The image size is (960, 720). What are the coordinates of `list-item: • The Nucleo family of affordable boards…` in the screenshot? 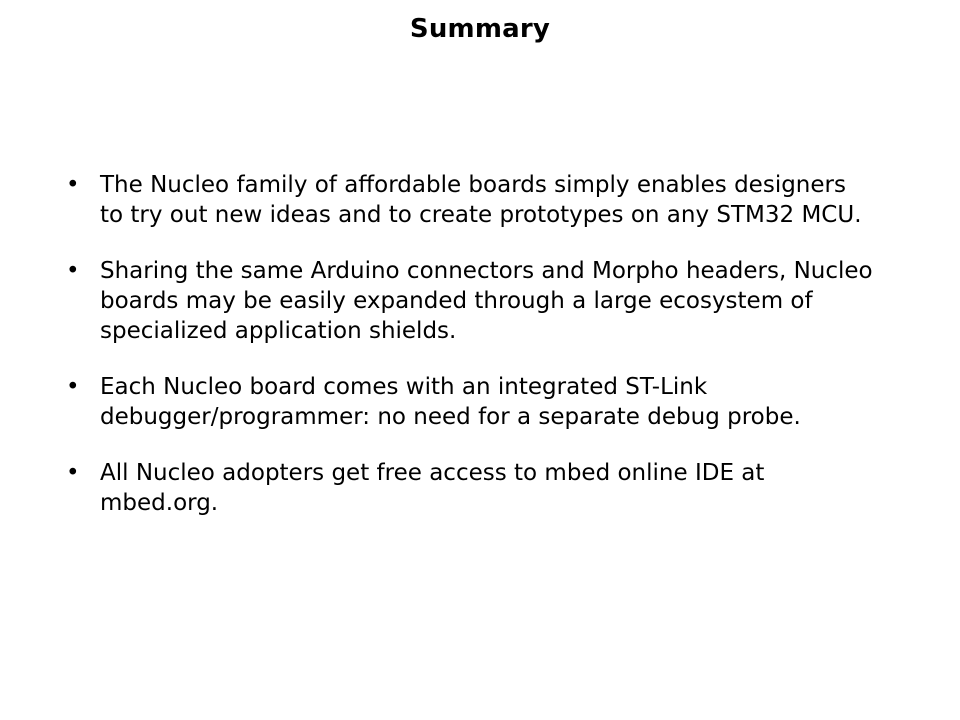 It's located at (497, 200).